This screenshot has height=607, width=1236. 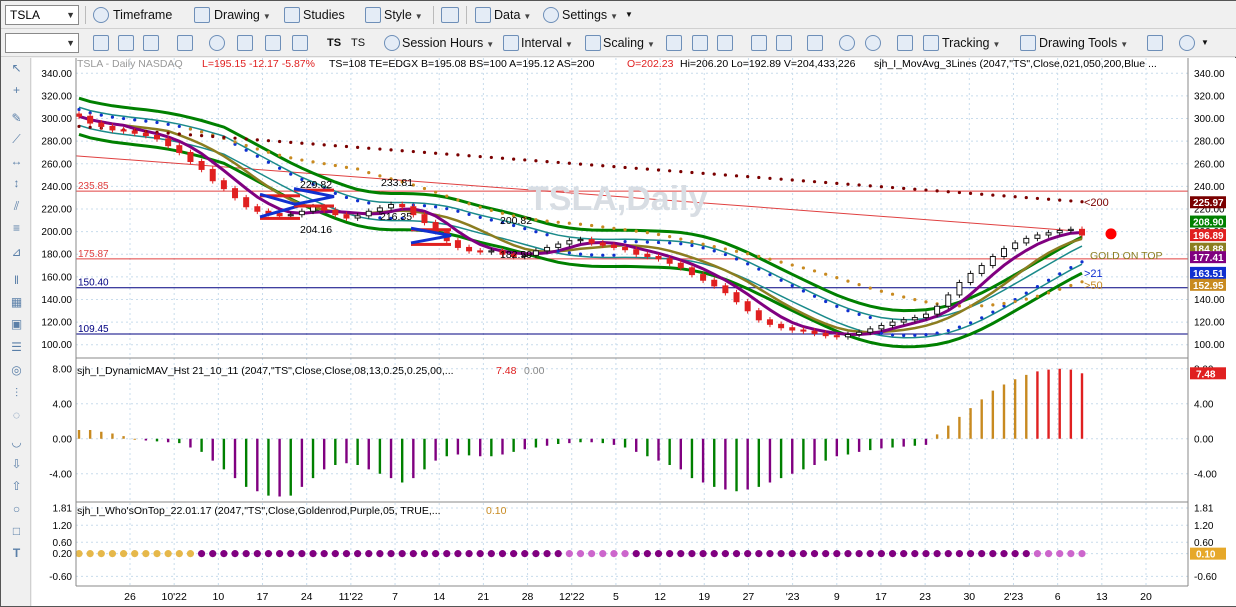 What do you see at coordinates (300, 43) in the screenshot?
I see `table-icon` at bounding box center [300, 43].